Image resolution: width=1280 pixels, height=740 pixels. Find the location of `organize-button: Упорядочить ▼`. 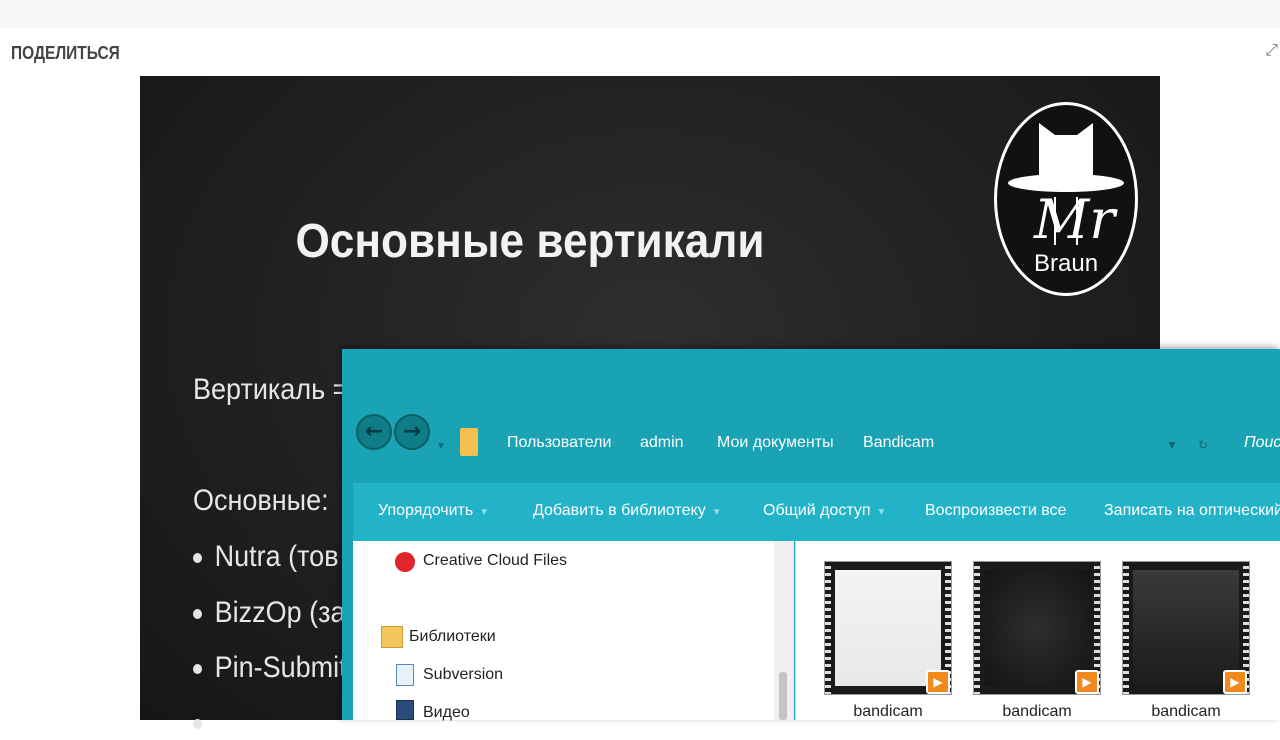

organize-button: Упорядочить ▼ is located at coordinates (433, 511).